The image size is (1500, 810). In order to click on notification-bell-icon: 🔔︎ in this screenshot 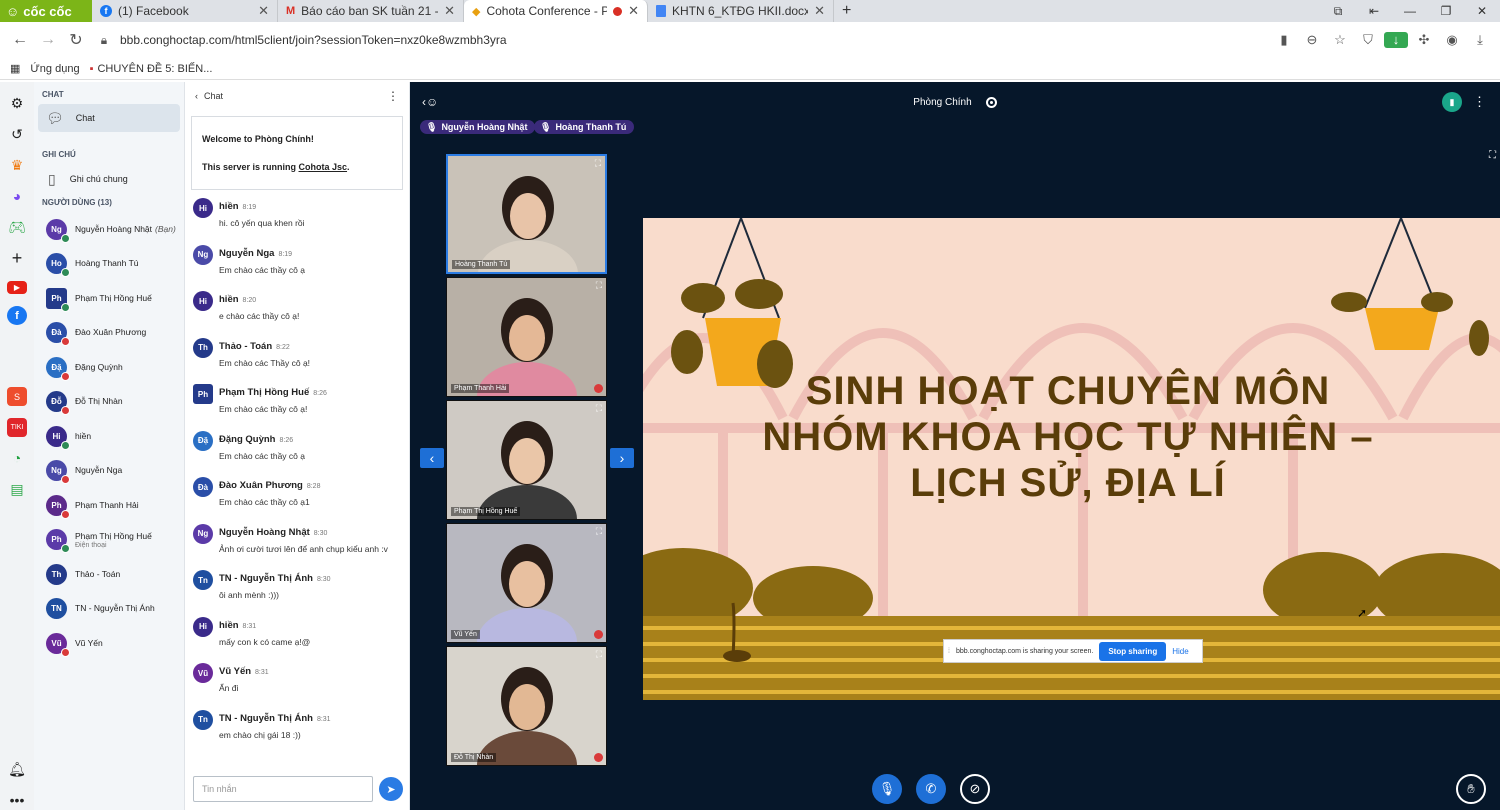, I will do `click(17, 769)`.